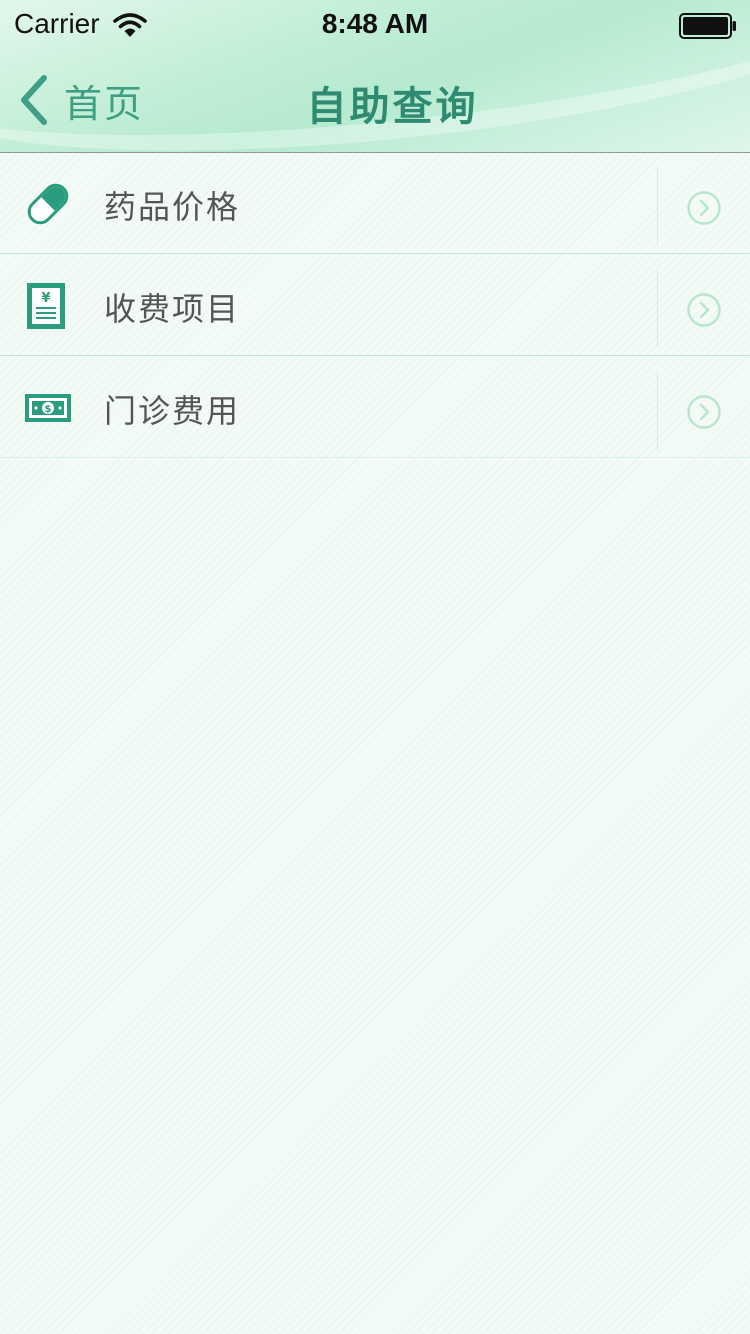 This screenshot has height=1334, width=750. What do you see at coordinates (172, 309) in the screenshot?
I see `list-item-label: 收费项目` at bounding box center [172, 309].